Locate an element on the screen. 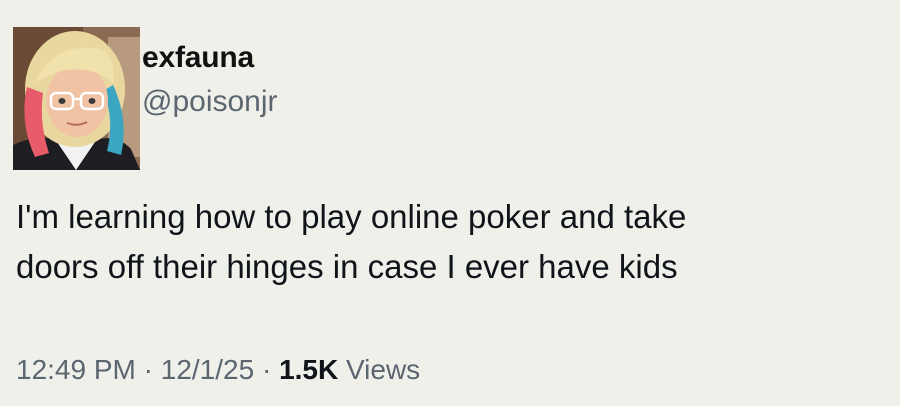 Image resolution: width=900 pixels, height=406 pixels. tweet-meta: 12:49 PM · 12/1/25 · 1.5K Views is located at coordinates (218, 370).